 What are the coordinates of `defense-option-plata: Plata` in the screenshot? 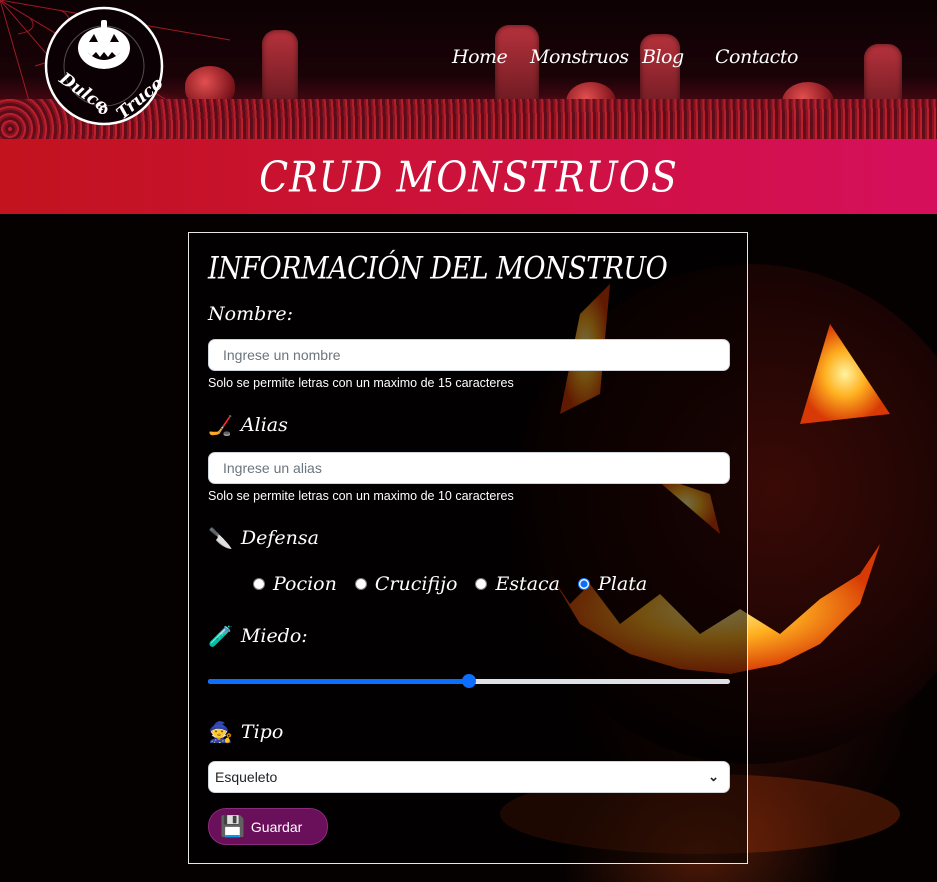 It's located at (612, 584).